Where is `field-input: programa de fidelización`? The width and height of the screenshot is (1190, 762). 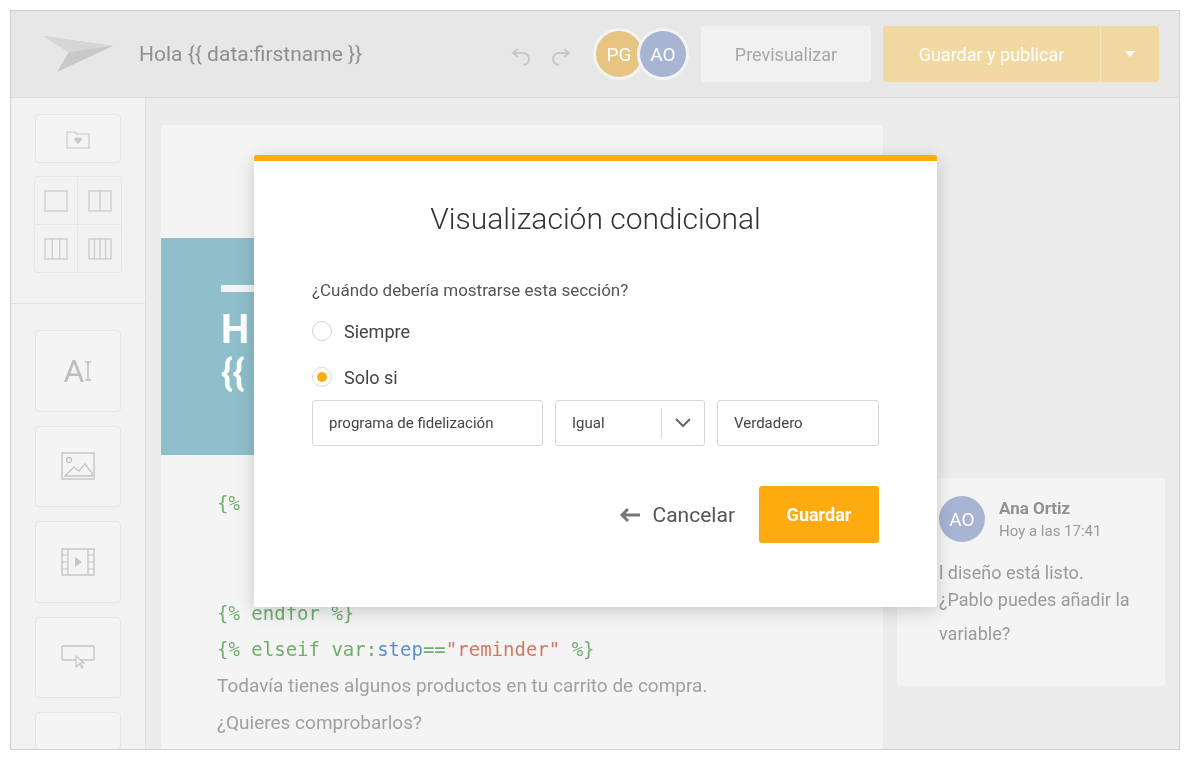
field-input: programa de fidelización is located at coordinates (427, 423).